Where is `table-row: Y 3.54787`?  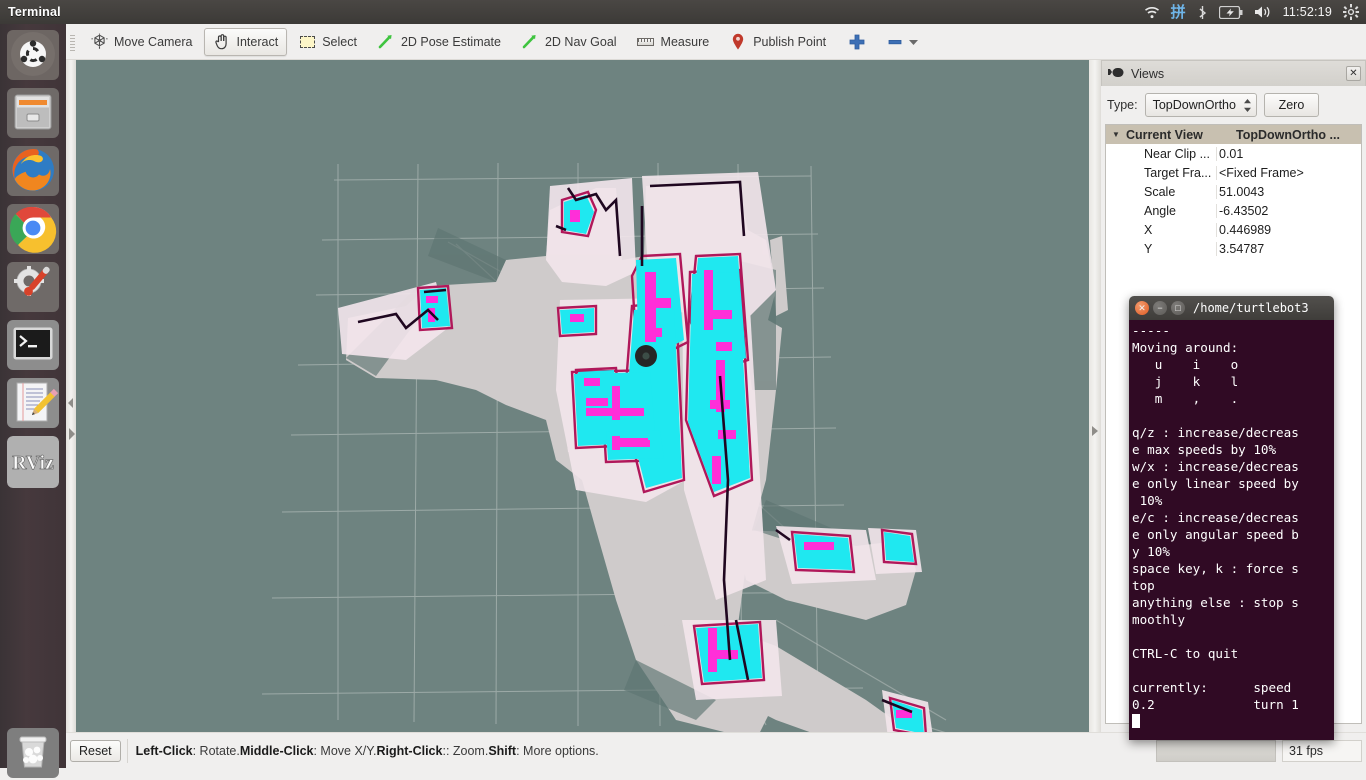 table-row: Y 3.54787 is located at coordinates (1233, 248).